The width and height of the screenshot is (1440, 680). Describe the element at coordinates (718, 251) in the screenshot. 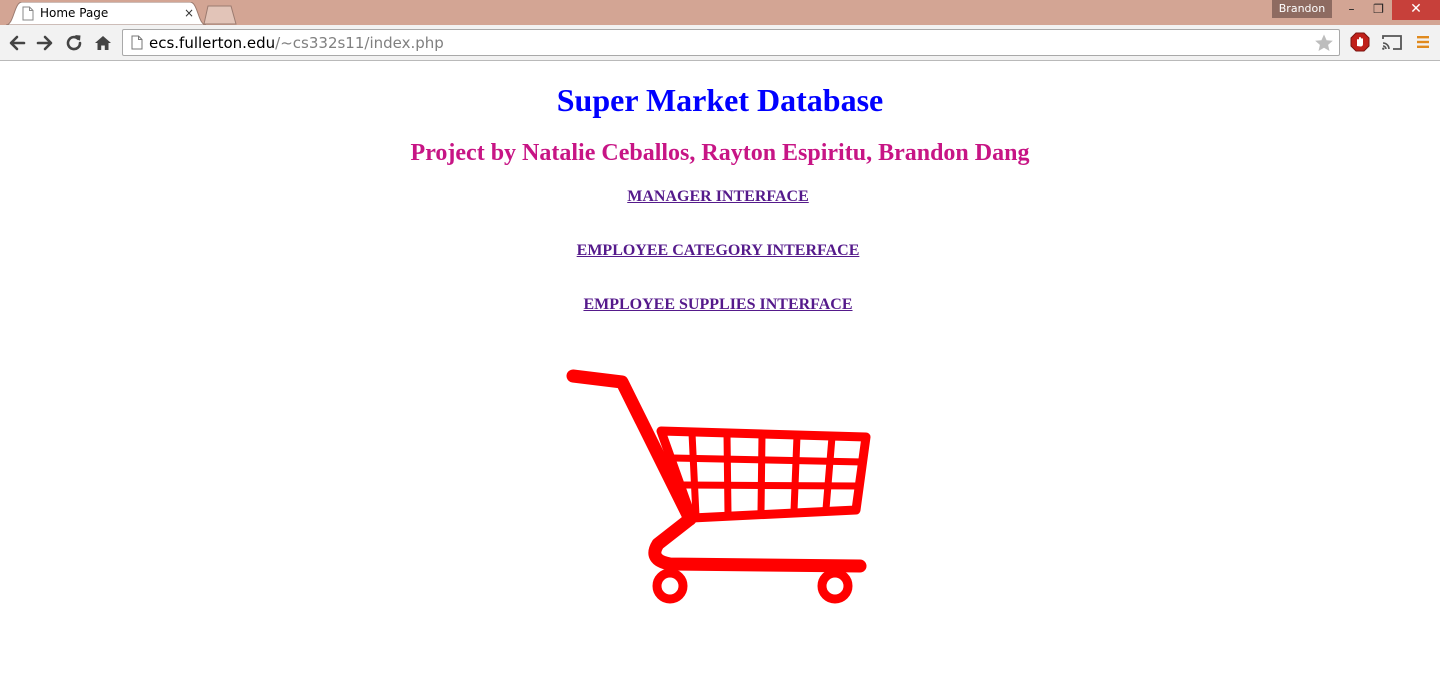

I see `employee-category-interface-link: EMPLOYEE CATEGORY INTERFACE` at that location.